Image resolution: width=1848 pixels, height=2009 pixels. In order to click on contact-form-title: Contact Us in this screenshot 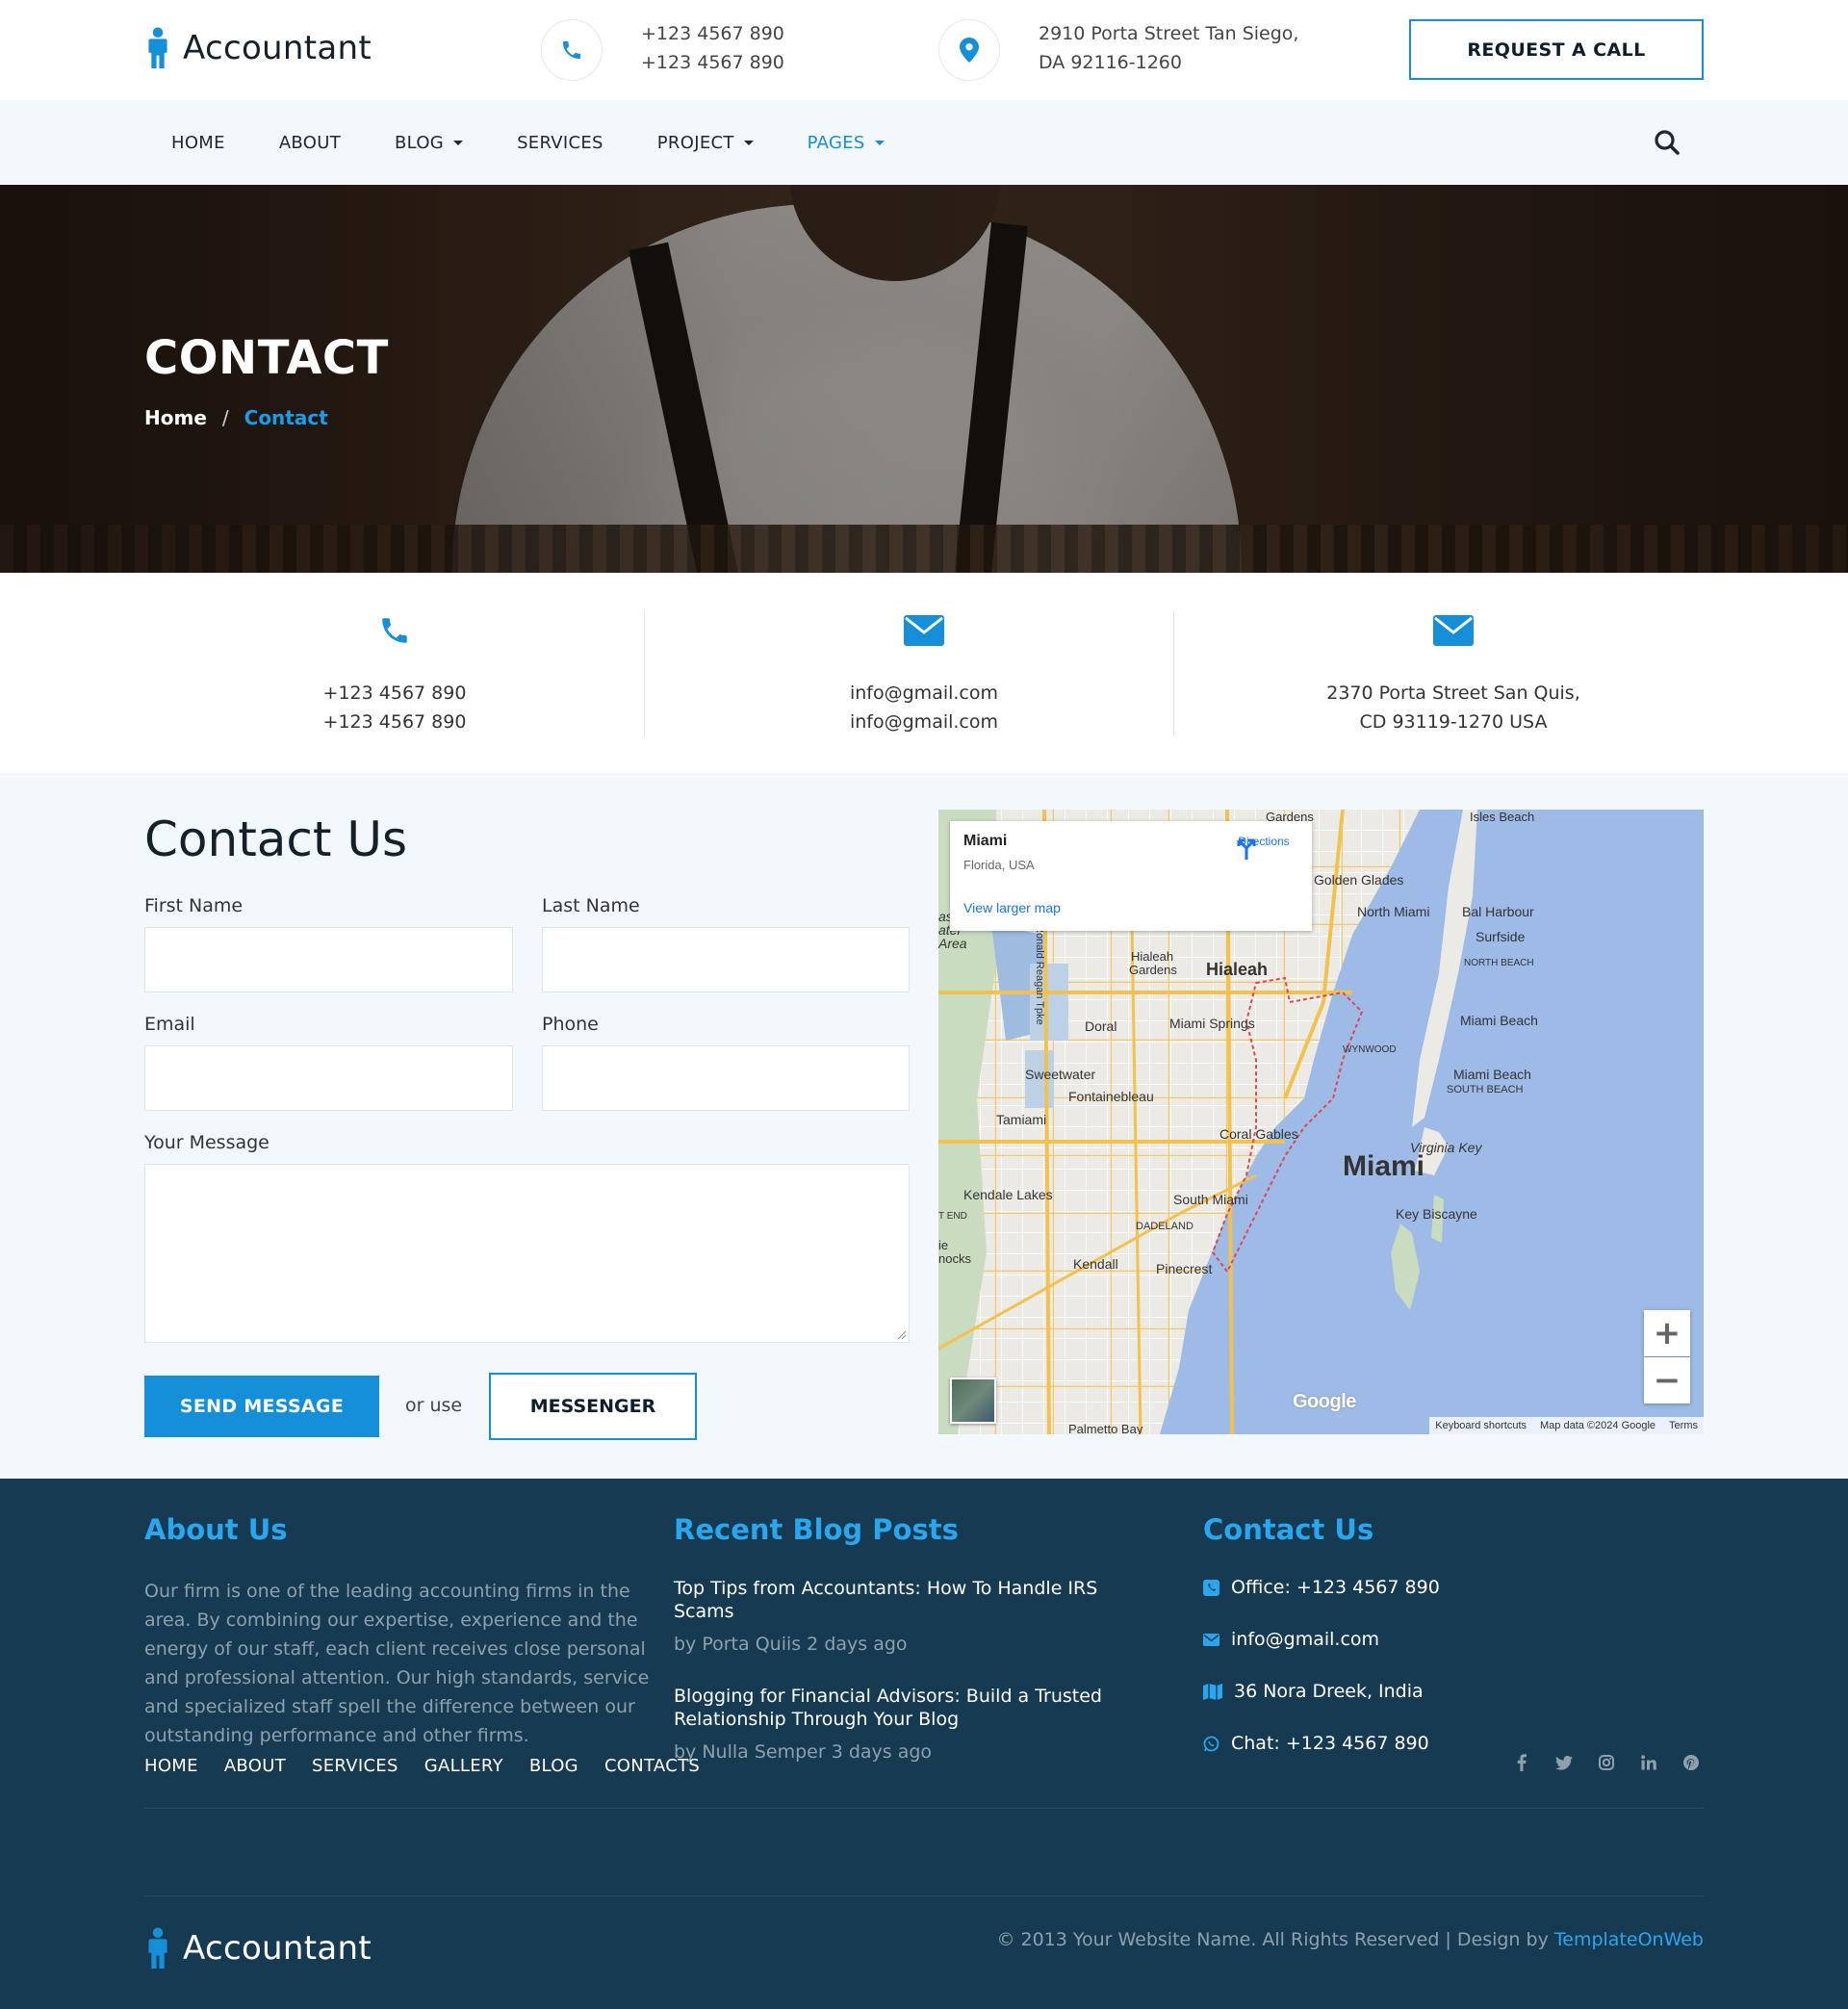, I will do `click(276, 839)`.